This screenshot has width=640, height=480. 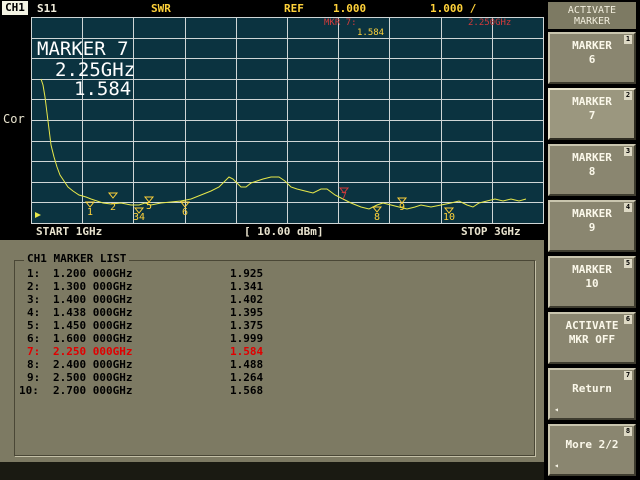 What do you see at coordinates (95, 70) in the screenshot?
I see `active-marker-freq: 2.25GHz` at bounding box center [95, 70].